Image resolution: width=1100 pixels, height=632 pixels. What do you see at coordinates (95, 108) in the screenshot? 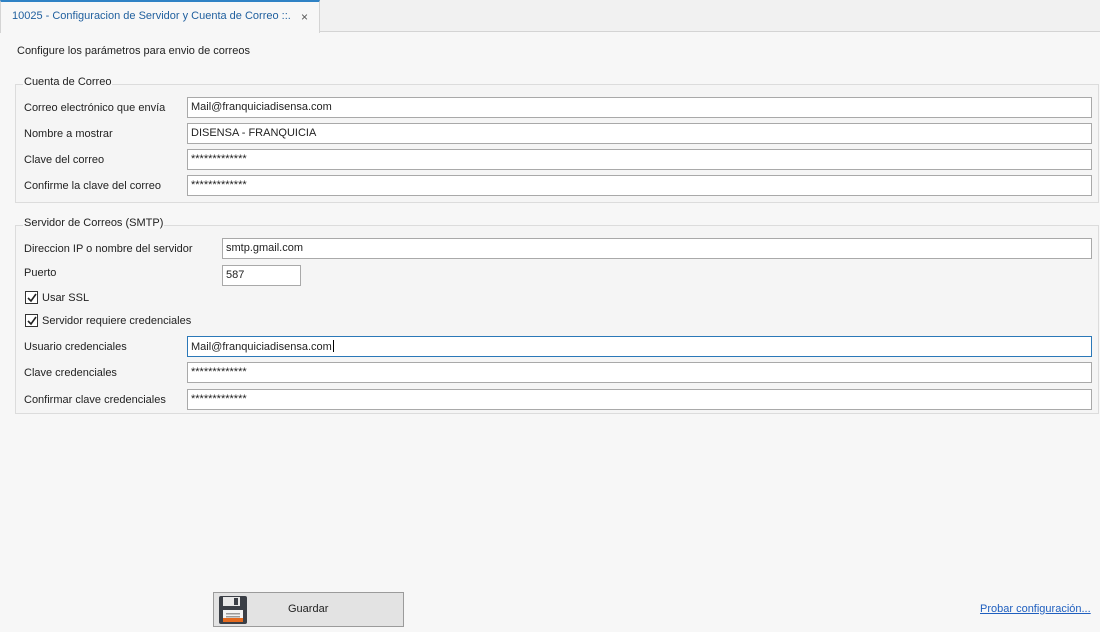
I see `email-label: Correo electrónico que envía` at bounding box center [95, 108].